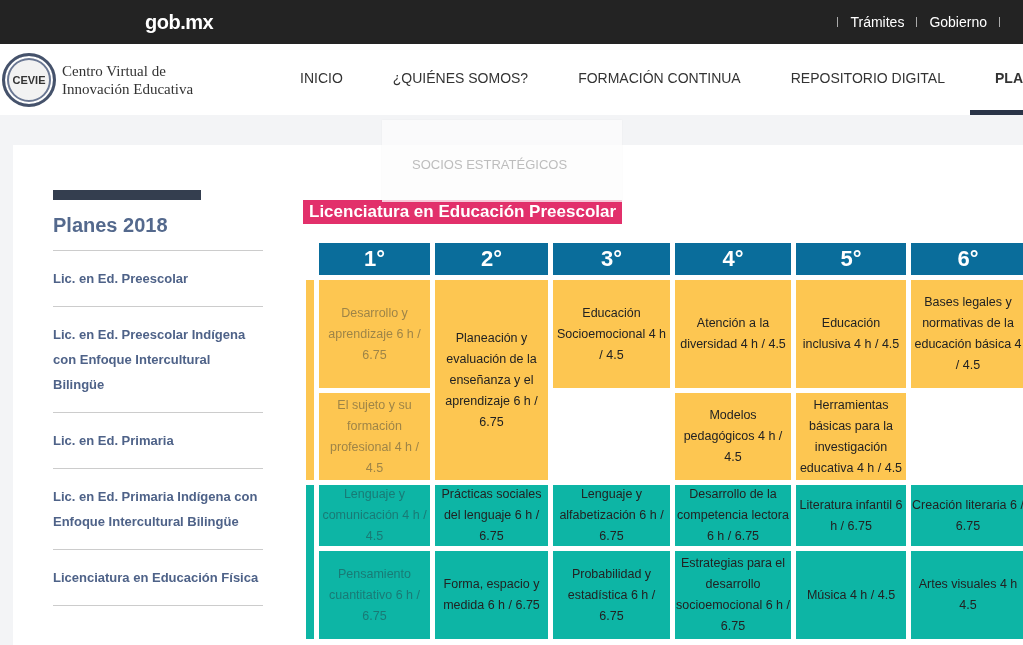  Describe the element at coordinates (29, 79) in the screenshot. I see `logo-badge: CEVIE` at that location.